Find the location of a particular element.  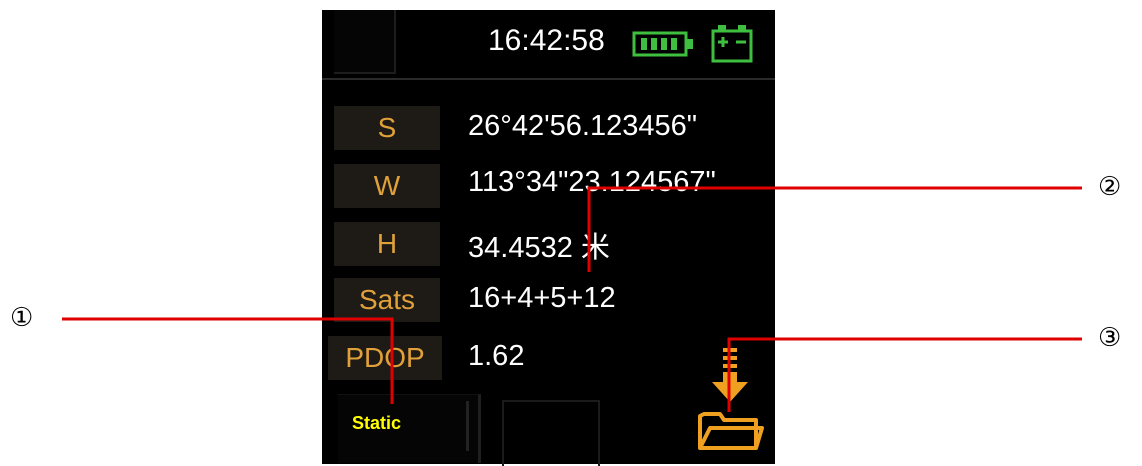

callout-marker-1: ① is located at coordinates (22, 318).